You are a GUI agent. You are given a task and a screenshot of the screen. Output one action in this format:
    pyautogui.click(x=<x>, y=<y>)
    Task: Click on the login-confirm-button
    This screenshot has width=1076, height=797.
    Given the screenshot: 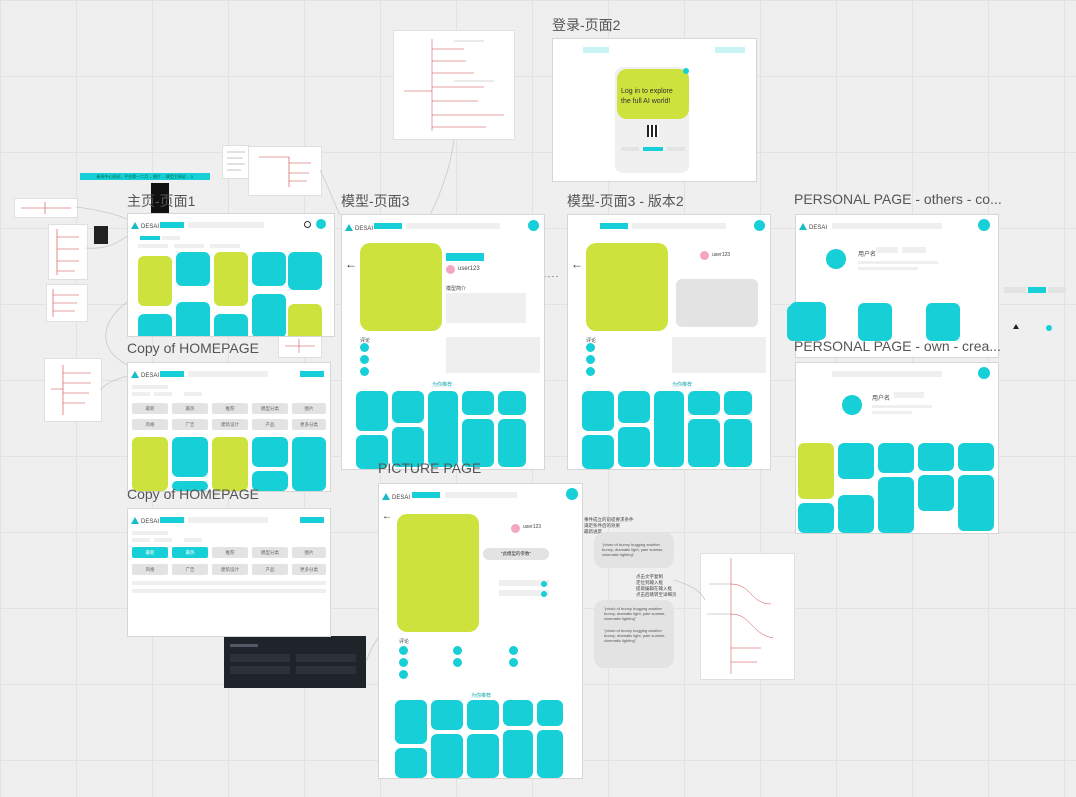 What is the action you would take?
    pyautogui.click(x=653, y=149)
    